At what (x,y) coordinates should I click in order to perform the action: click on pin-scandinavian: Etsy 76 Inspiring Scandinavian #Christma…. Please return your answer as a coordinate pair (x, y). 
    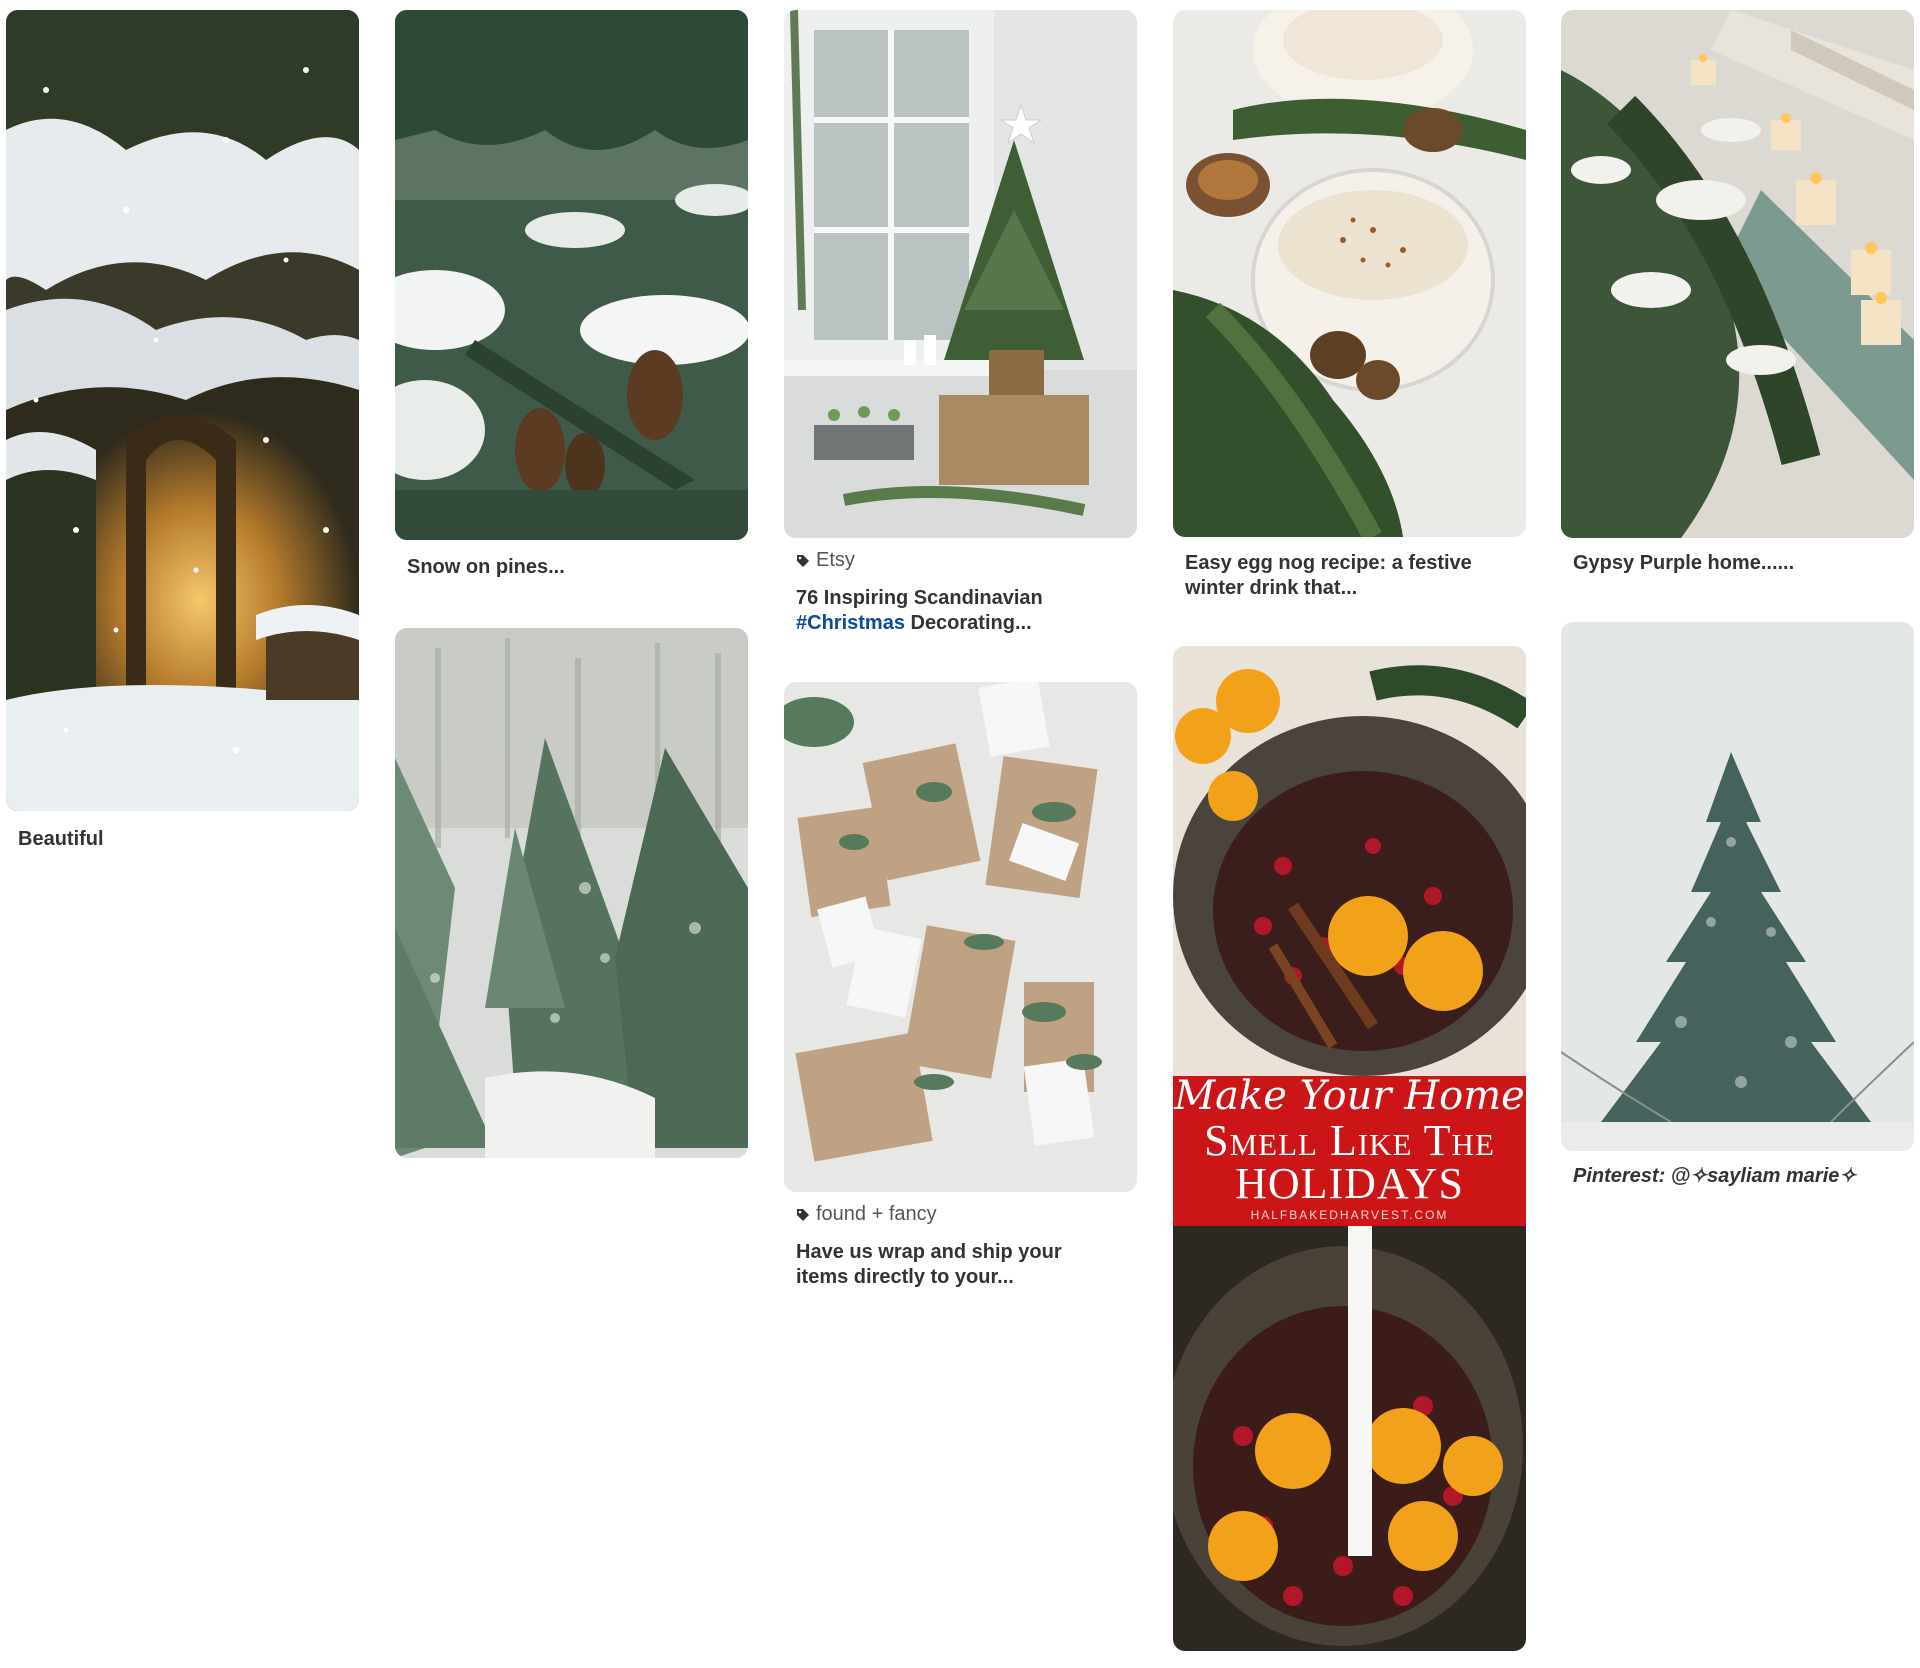
    Looking at the image, I should click on (960, 325).